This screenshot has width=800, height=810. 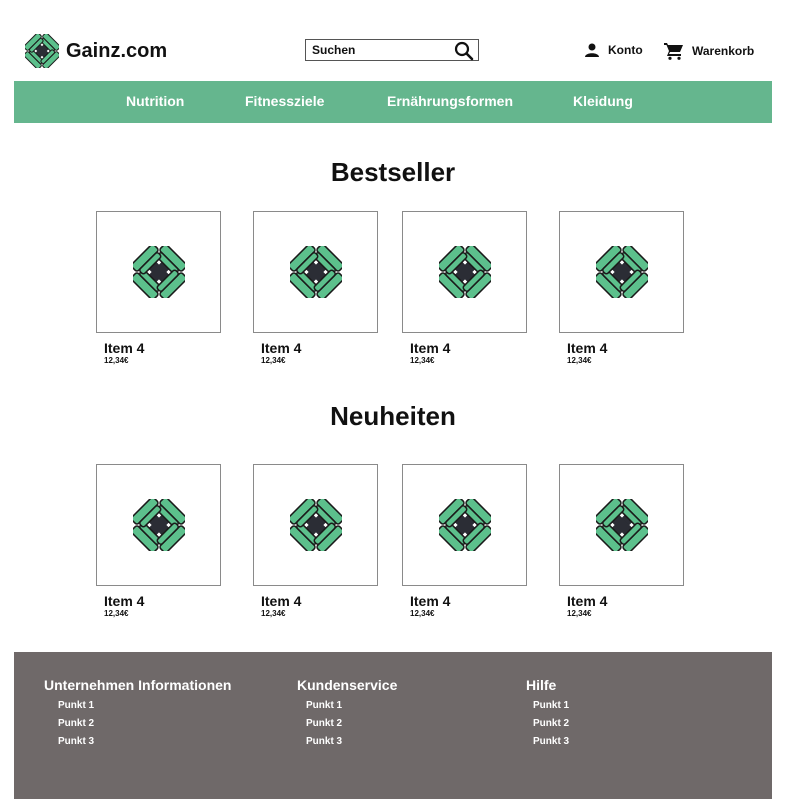 I want to click on cart-link: Warenkorb, so click(x=709, y=51).